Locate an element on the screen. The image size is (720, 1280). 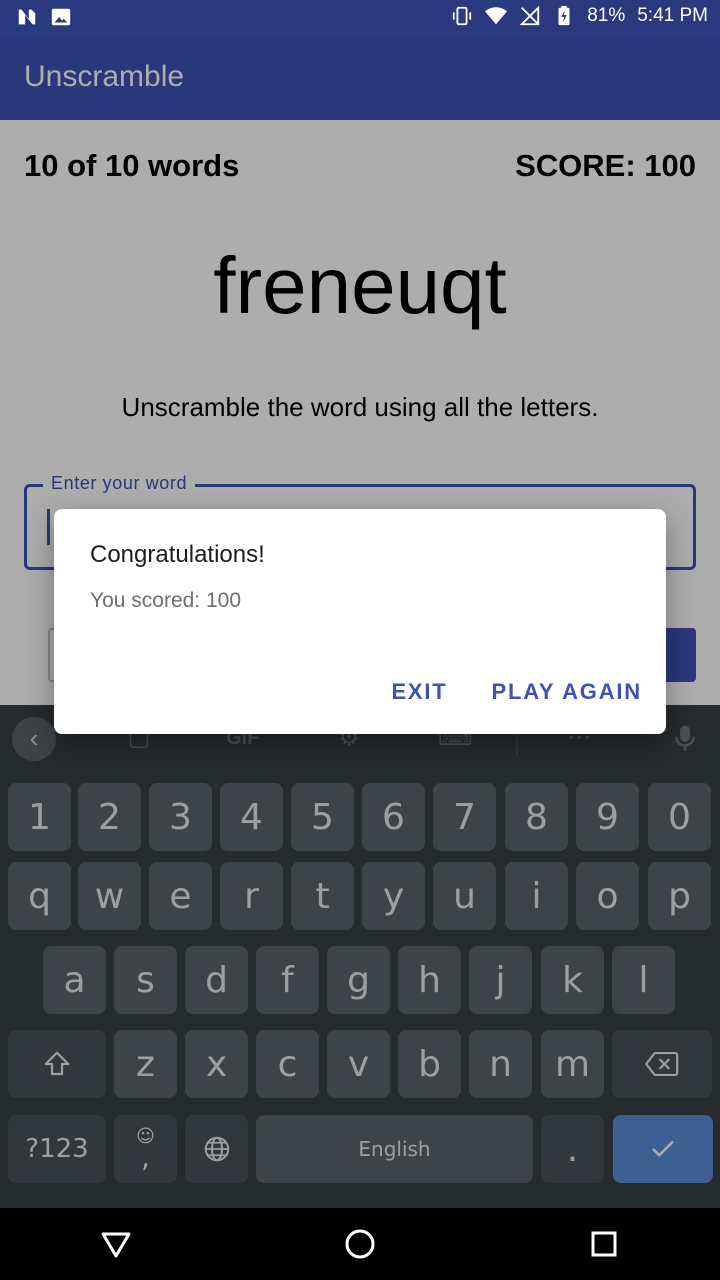
recents-square-icon is located at coordinates (604, 1244).